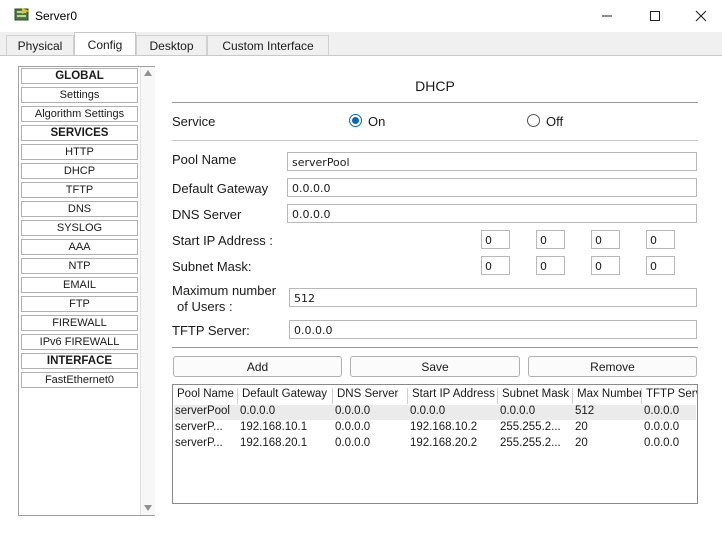  I want to click on max-users-label-line1: Maximum number, so click(224, 290).